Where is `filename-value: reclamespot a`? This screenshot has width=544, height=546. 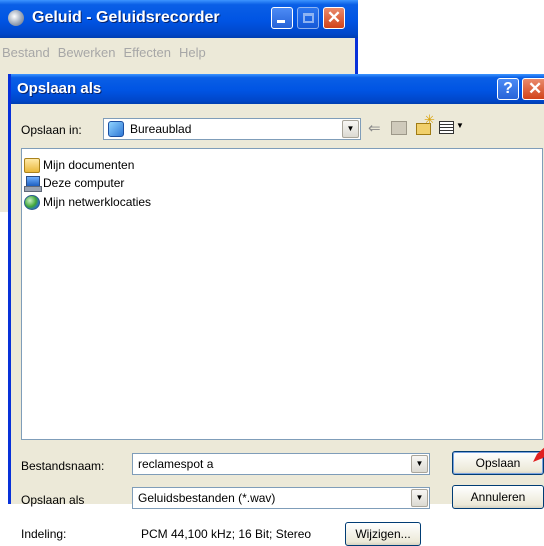
filename-value: reclamespot a is located at coordinates (175, 464).